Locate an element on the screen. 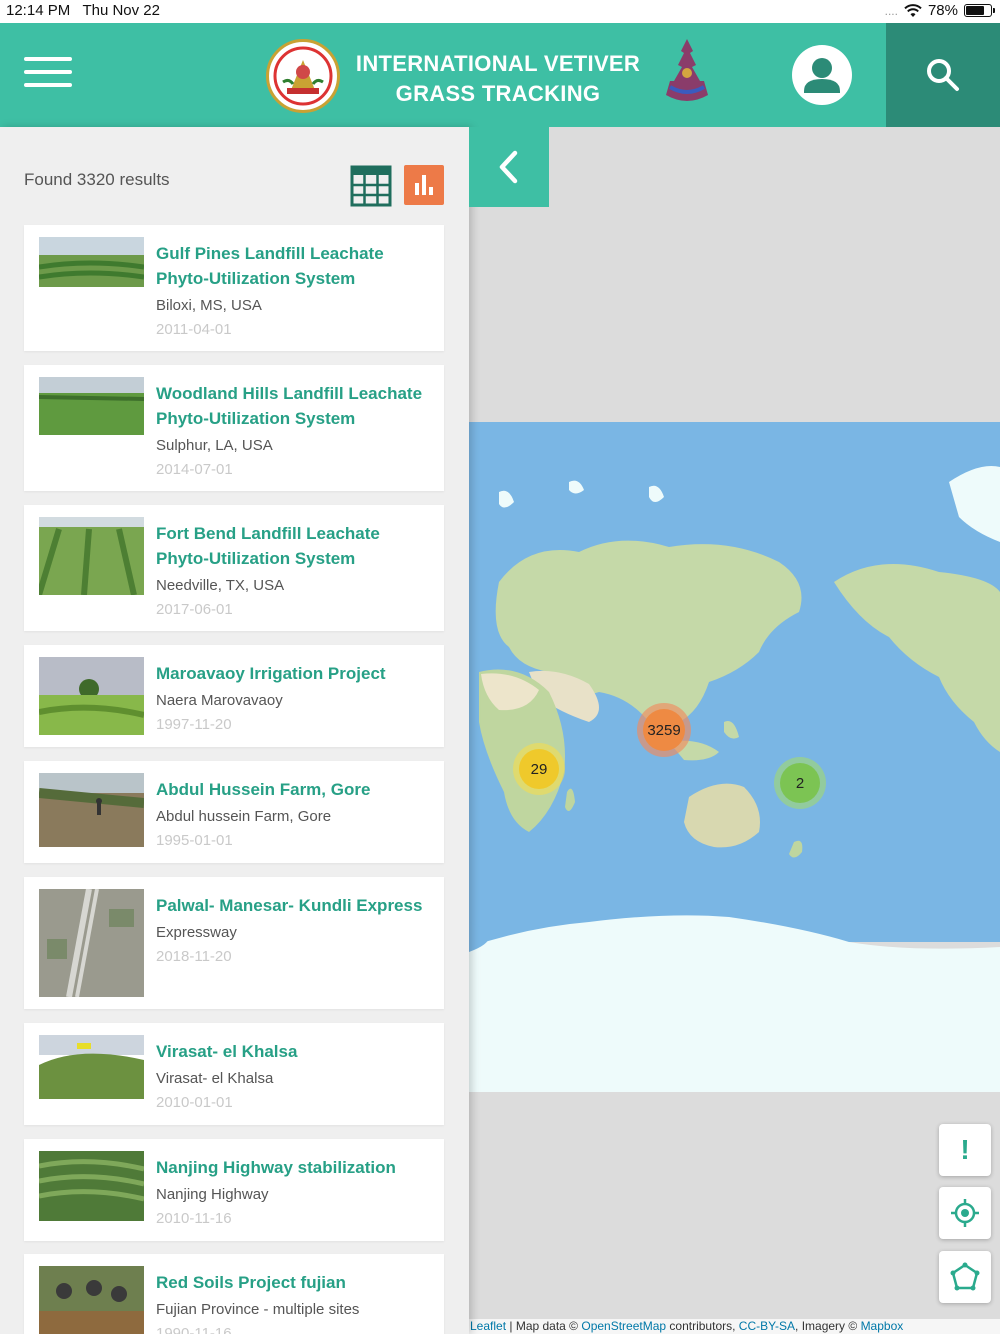 This screenshot has width=1000, height=1334. result-date: 2018-11-20 is located at coordinates (194, 956).